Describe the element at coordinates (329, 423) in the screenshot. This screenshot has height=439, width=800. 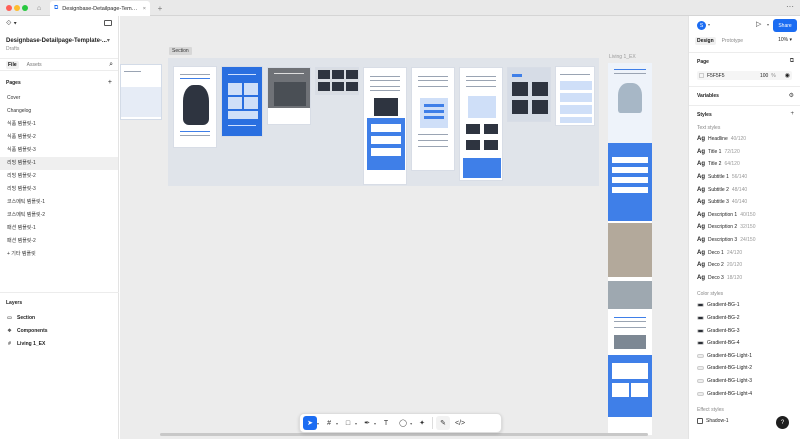
I see `frame-tool-icon: #` at that location.